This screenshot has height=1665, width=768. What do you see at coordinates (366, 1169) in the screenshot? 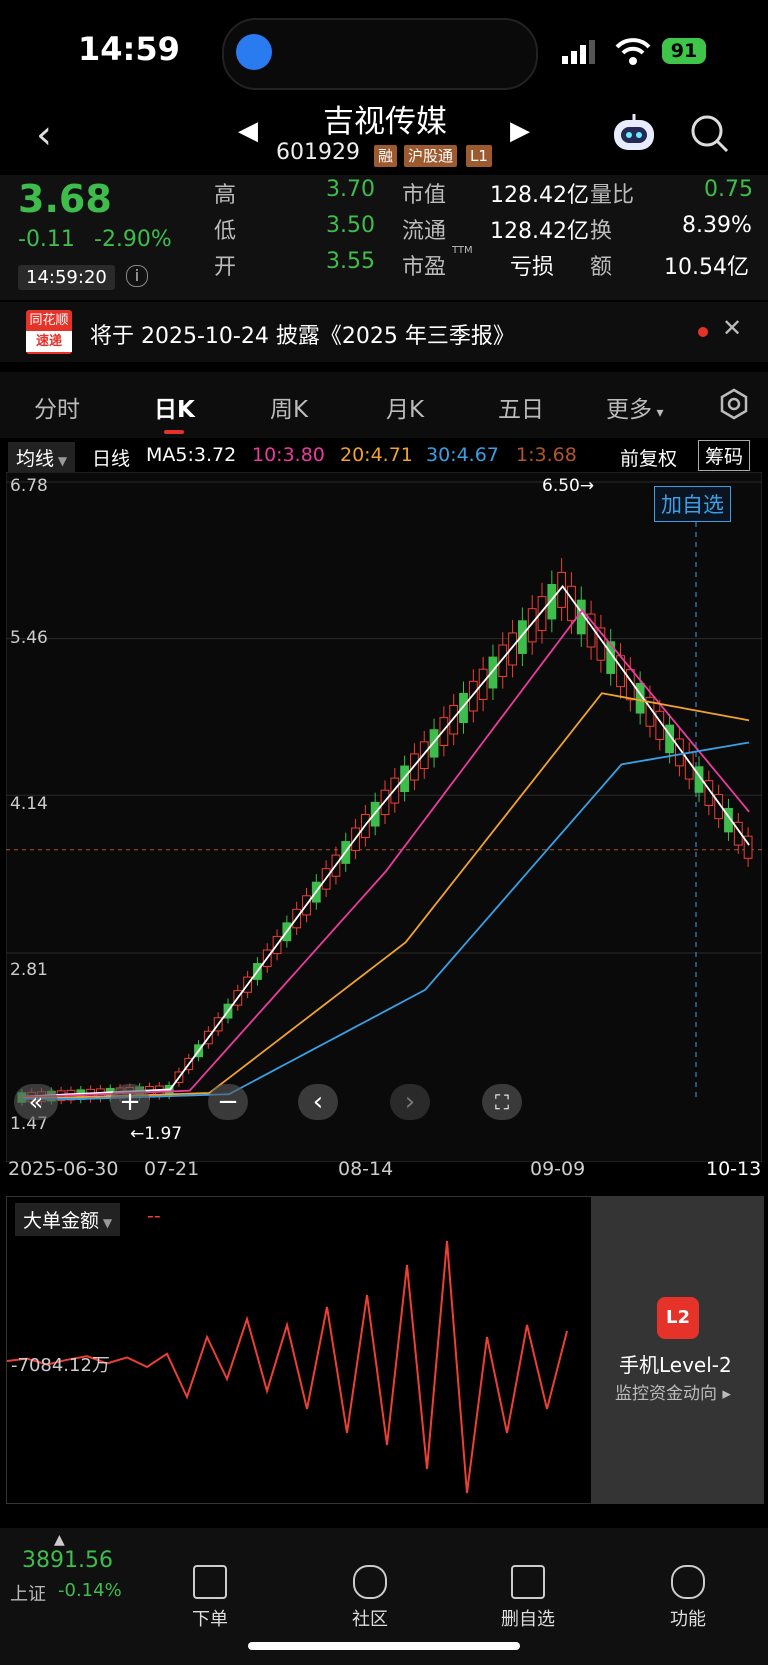
I see `x-tick-2: 08-14` at bounding box center [366, 1169].